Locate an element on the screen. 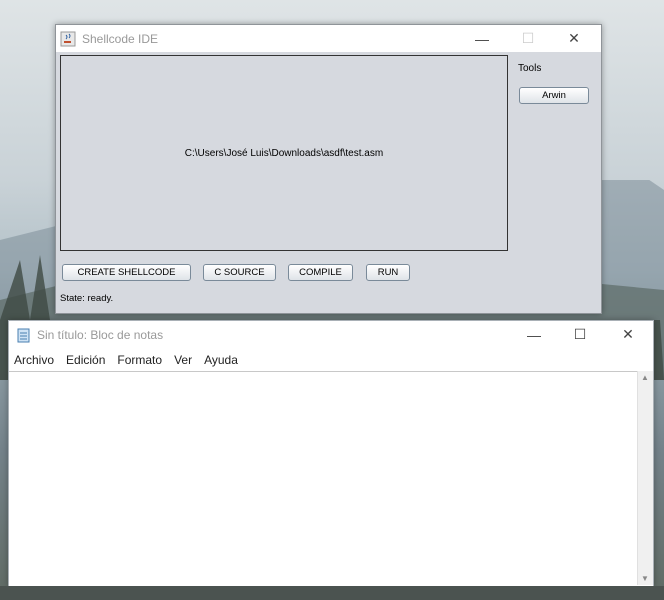 Image resolution: width=664 pixels, height=600 pixels. menu-ayuda: Ayuda is located at coordinates (221, 360).